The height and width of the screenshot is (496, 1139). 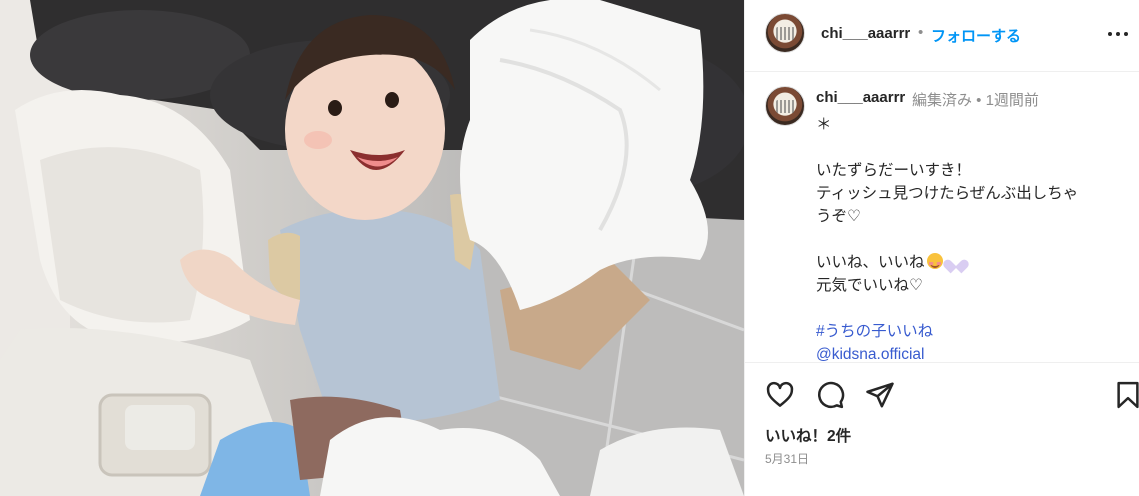 I want to click on caption-meta: 編集済み • 1週間前, so click(x=975, y=100).